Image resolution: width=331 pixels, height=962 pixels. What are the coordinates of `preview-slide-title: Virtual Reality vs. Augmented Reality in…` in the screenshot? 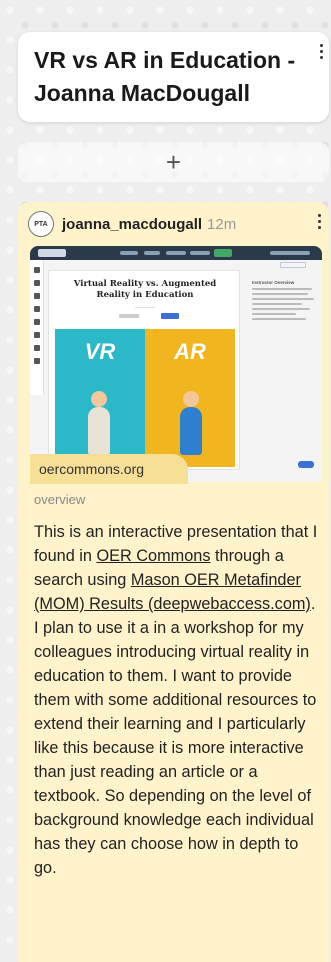 It's located at (145, 289).